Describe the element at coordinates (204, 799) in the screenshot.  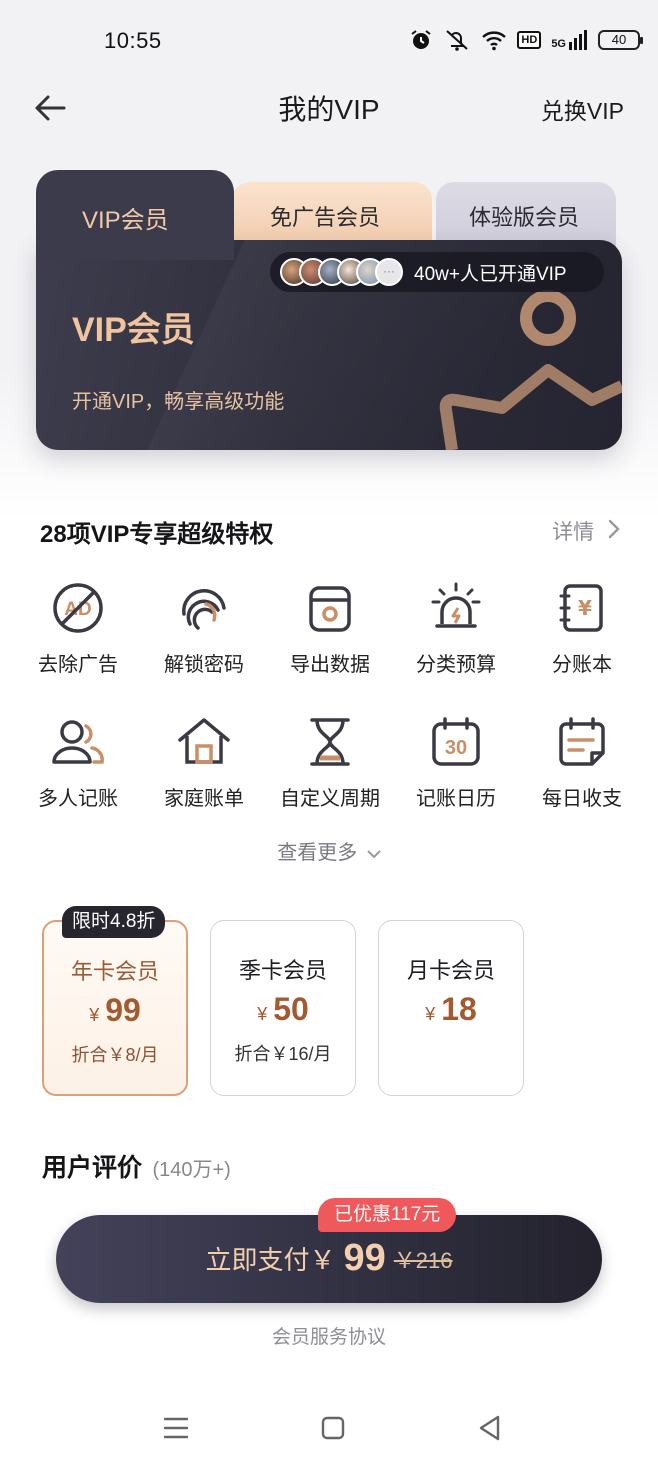
I see `privilege-label: 家庭账单` at that location.